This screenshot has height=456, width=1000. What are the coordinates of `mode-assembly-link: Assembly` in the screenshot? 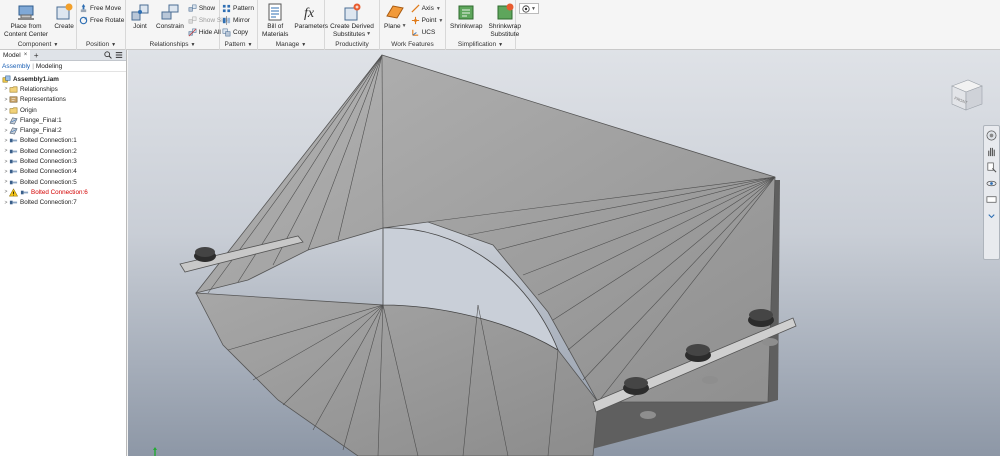 It's located at (16, 66).